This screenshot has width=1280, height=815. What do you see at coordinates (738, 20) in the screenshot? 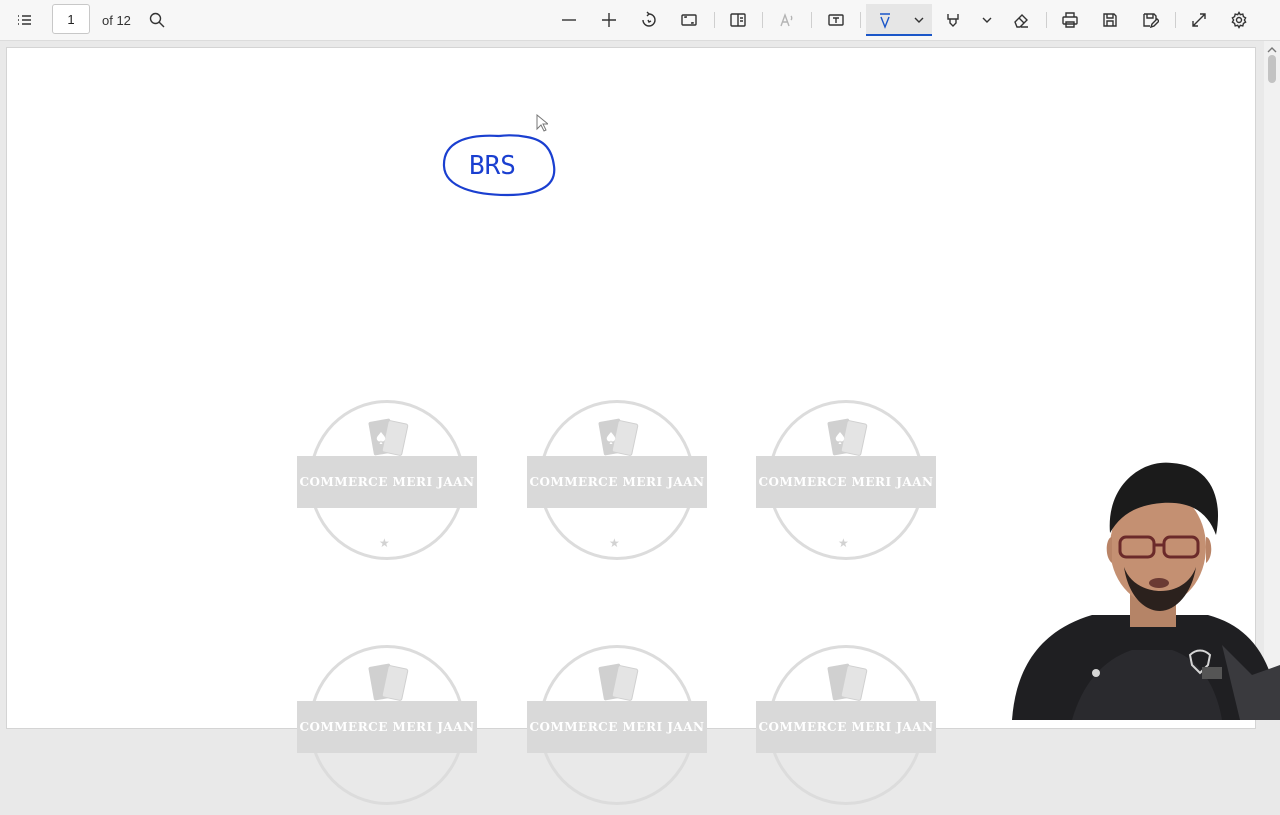
I see `page-view-icon` at bounding box center [738, 20].